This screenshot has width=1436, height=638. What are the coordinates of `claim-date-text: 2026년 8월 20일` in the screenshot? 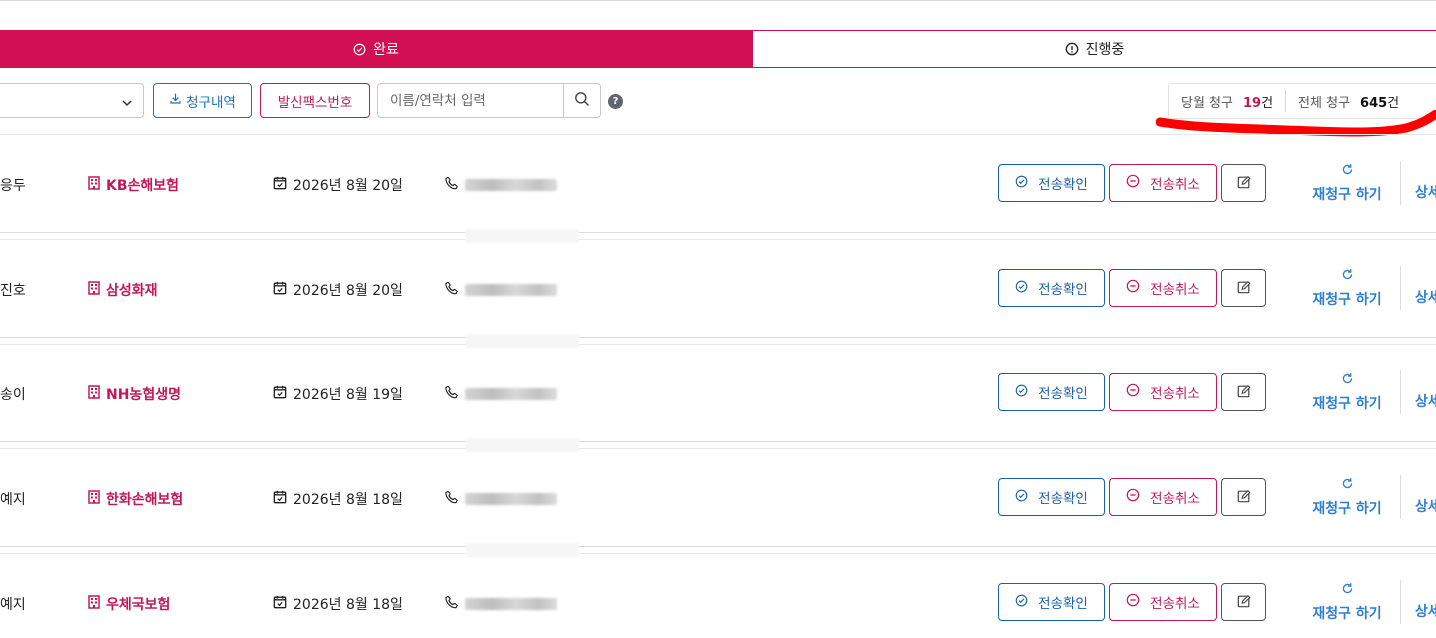 It's located at (348, 186).